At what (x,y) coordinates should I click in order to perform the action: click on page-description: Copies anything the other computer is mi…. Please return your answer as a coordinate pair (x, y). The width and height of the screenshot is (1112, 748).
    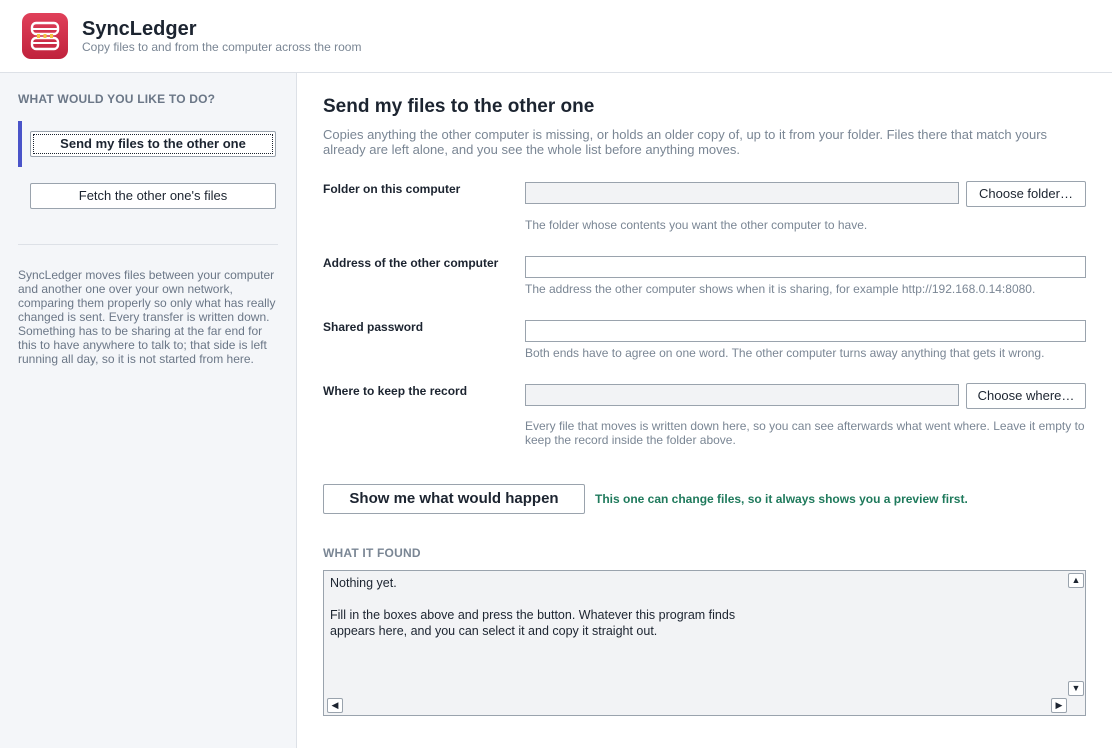
    Looking at the image, I should click on (685, 142).